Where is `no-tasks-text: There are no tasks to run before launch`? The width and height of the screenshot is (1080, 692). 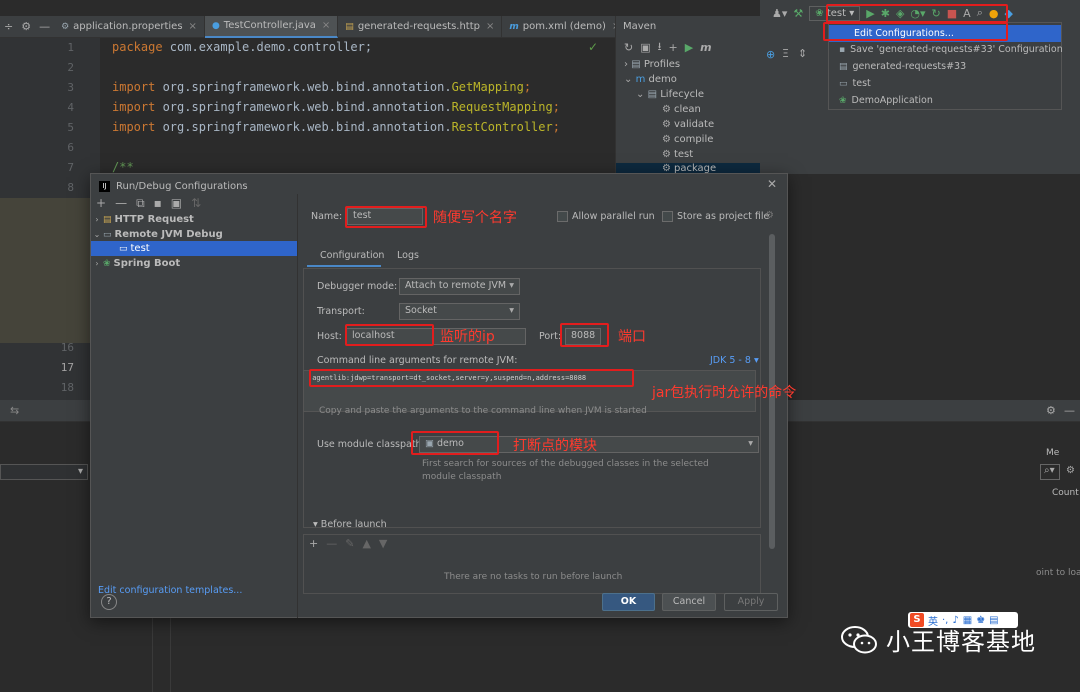
no-tasks-text: There are no tasks to run before launch is located at coordinates (533, 577).